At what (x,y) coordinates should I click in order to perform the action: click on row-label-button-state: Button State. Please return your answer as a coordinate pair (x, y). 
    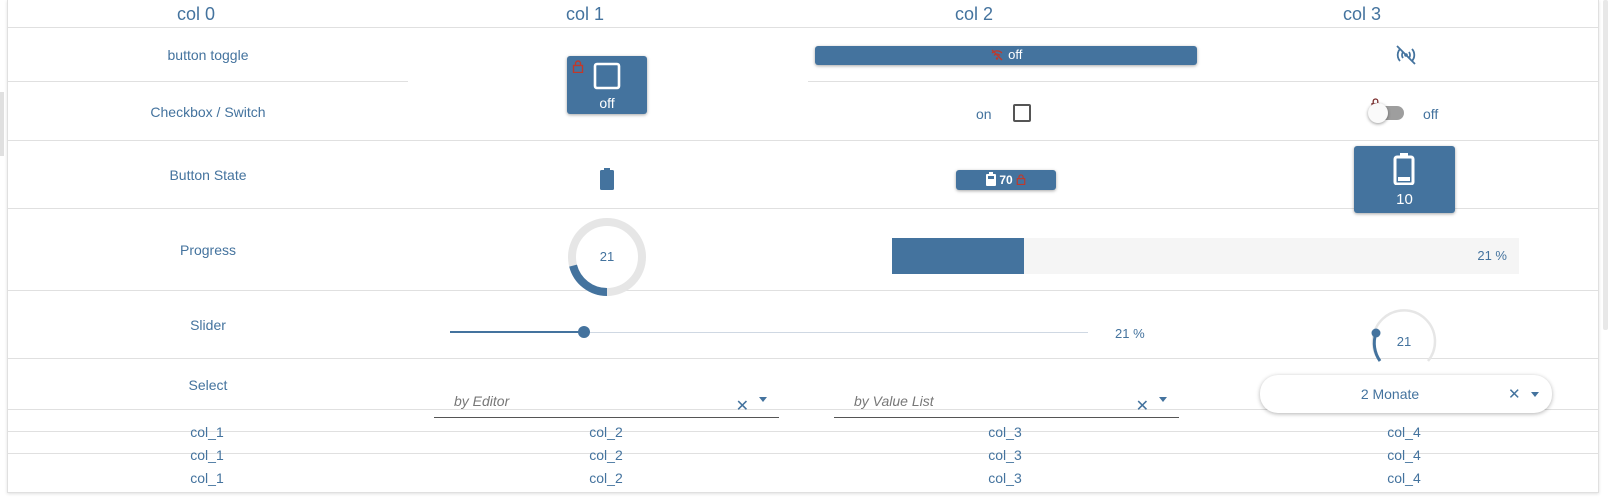
    Looking at the image, I should click on (208, 175).